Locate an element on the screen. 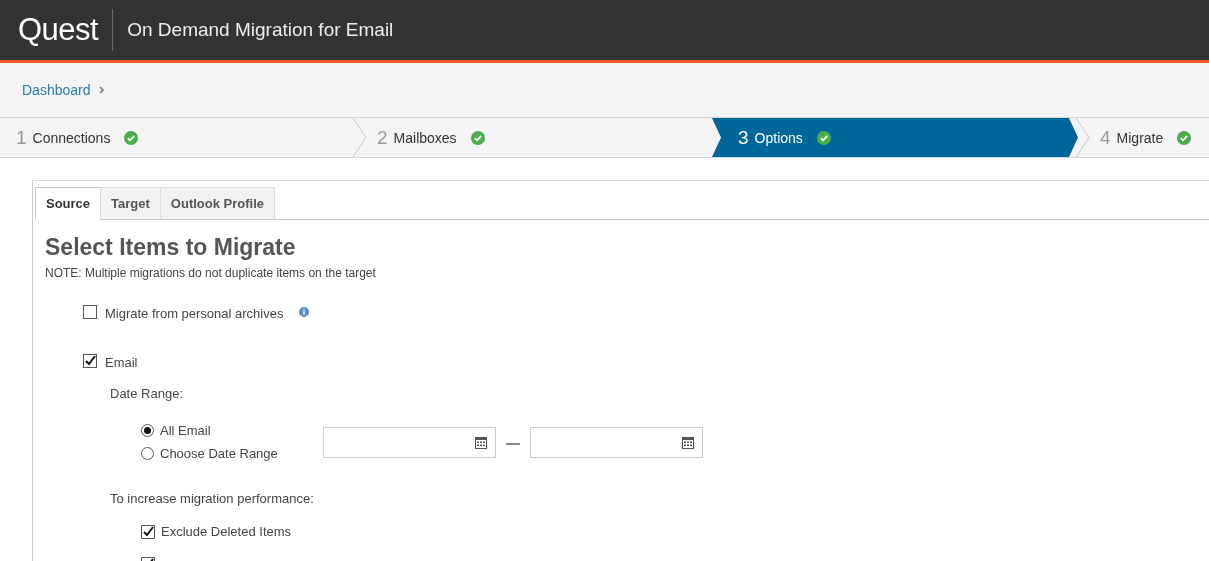 The width and height of the screenshot is (1209, 561). logo: Quest is located at coordinates (66, 30).